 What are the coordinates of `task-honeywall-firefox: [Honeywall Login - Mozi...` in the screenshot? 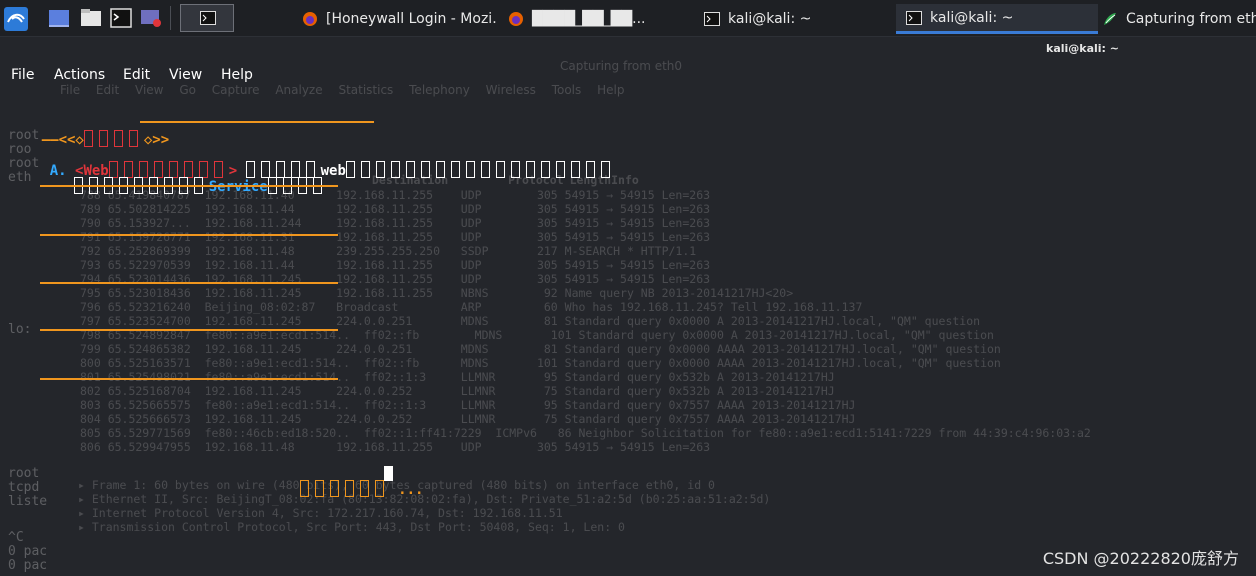 It's located at (395, 19).